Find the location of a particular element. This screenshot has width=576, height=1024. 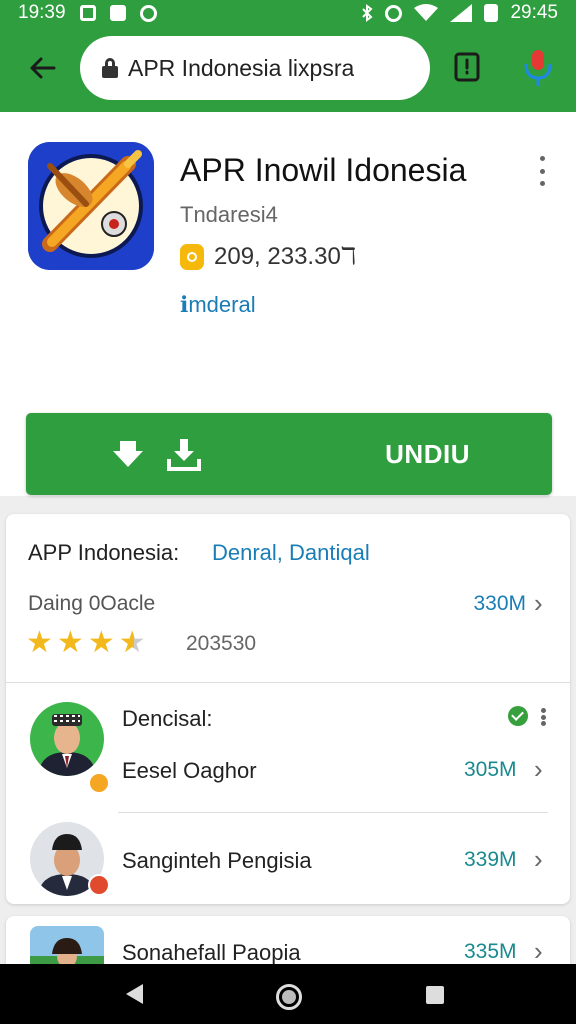

notification-icon is located at coordinates (87, 13).